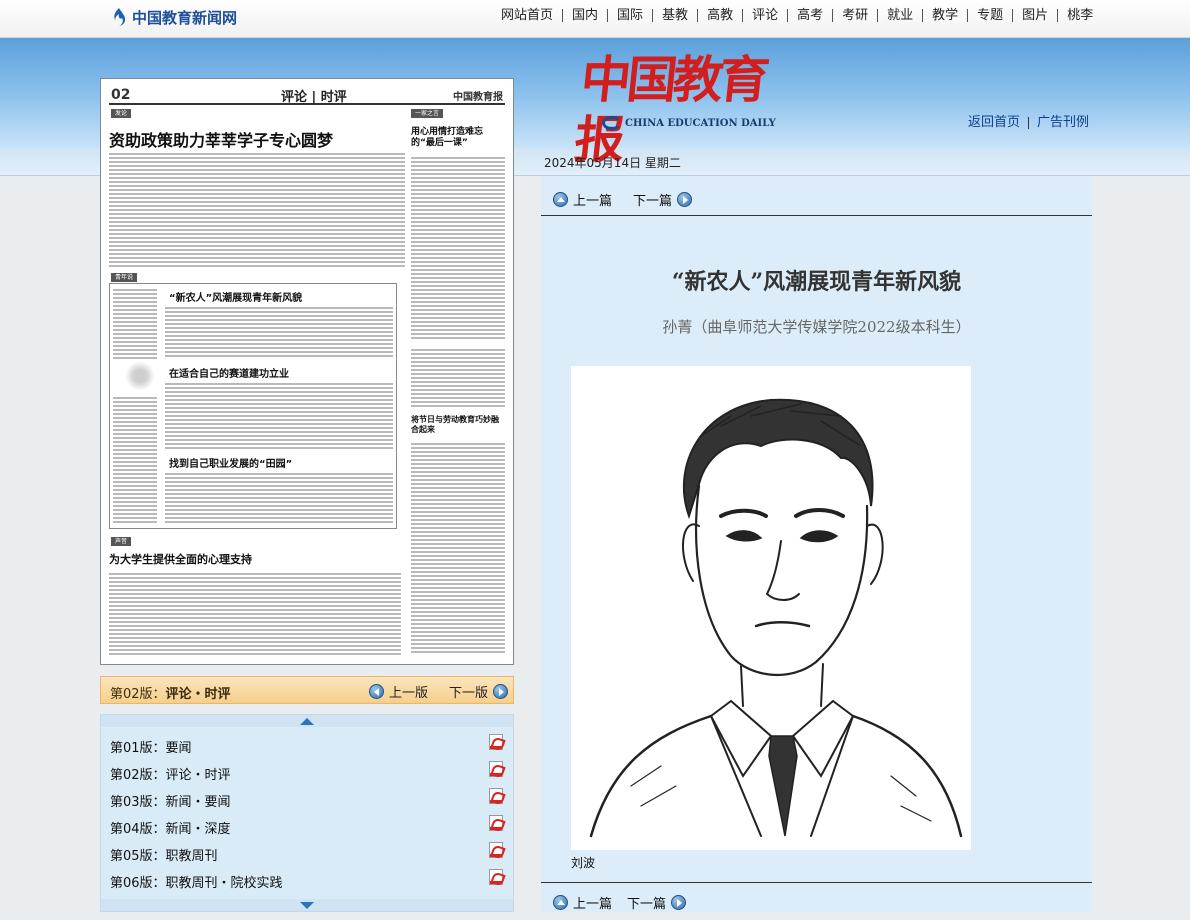 The image size is (1190, 920). I want to click on current-page-prefix: 第02版：, so click(138, 694).